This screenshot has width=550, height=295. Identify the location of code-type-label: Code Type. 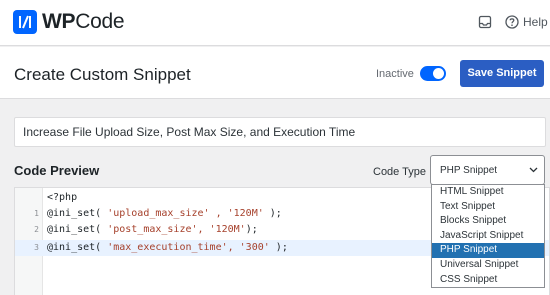
(400, 172).